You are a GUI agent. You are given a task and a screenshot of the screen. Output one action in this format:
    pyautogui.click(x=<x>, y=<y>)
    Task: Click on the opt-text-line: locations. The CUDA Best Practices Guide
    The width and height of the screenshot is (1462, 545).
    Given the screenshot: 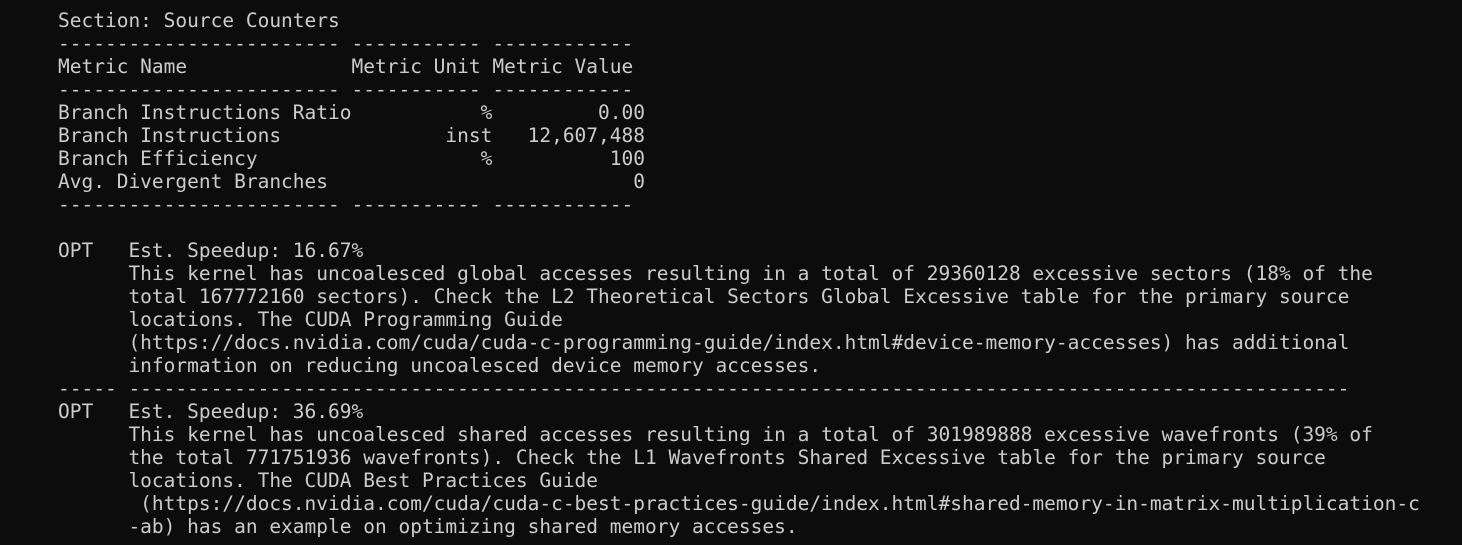 What is the action you would take?
    pyautogui.click(x=328, y=480)
    